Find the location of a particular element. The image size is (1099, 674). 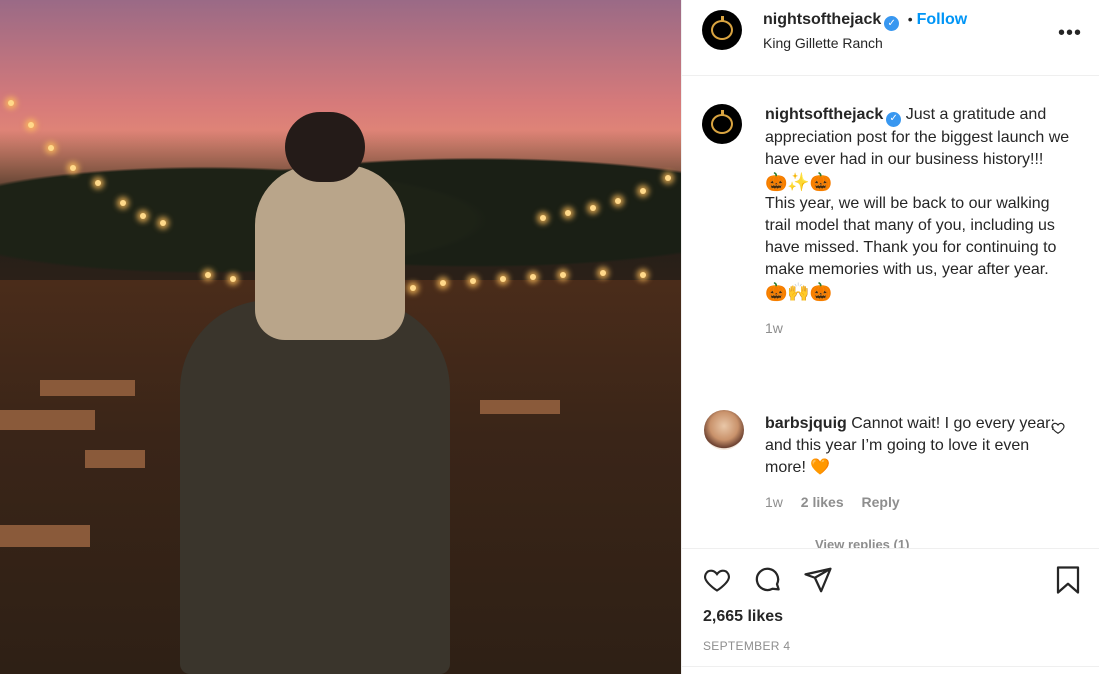

post-date: SEPTEMBER 4 is located at coordinates (746, 646).